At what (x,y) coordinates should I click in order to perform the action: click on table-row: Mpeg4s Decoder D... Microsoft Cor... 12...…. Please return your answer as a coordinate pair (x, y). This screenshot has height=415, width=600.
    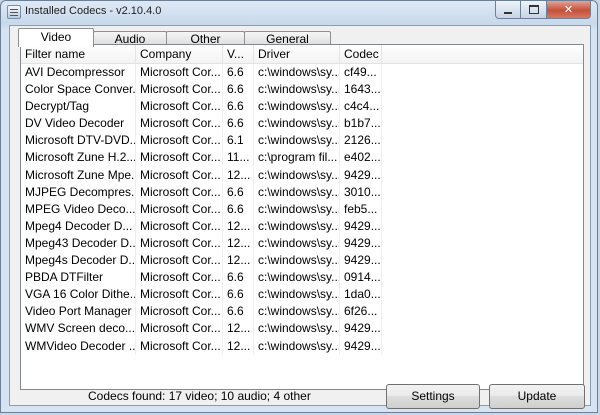
    Looking at the image, I should click on (302, 261).